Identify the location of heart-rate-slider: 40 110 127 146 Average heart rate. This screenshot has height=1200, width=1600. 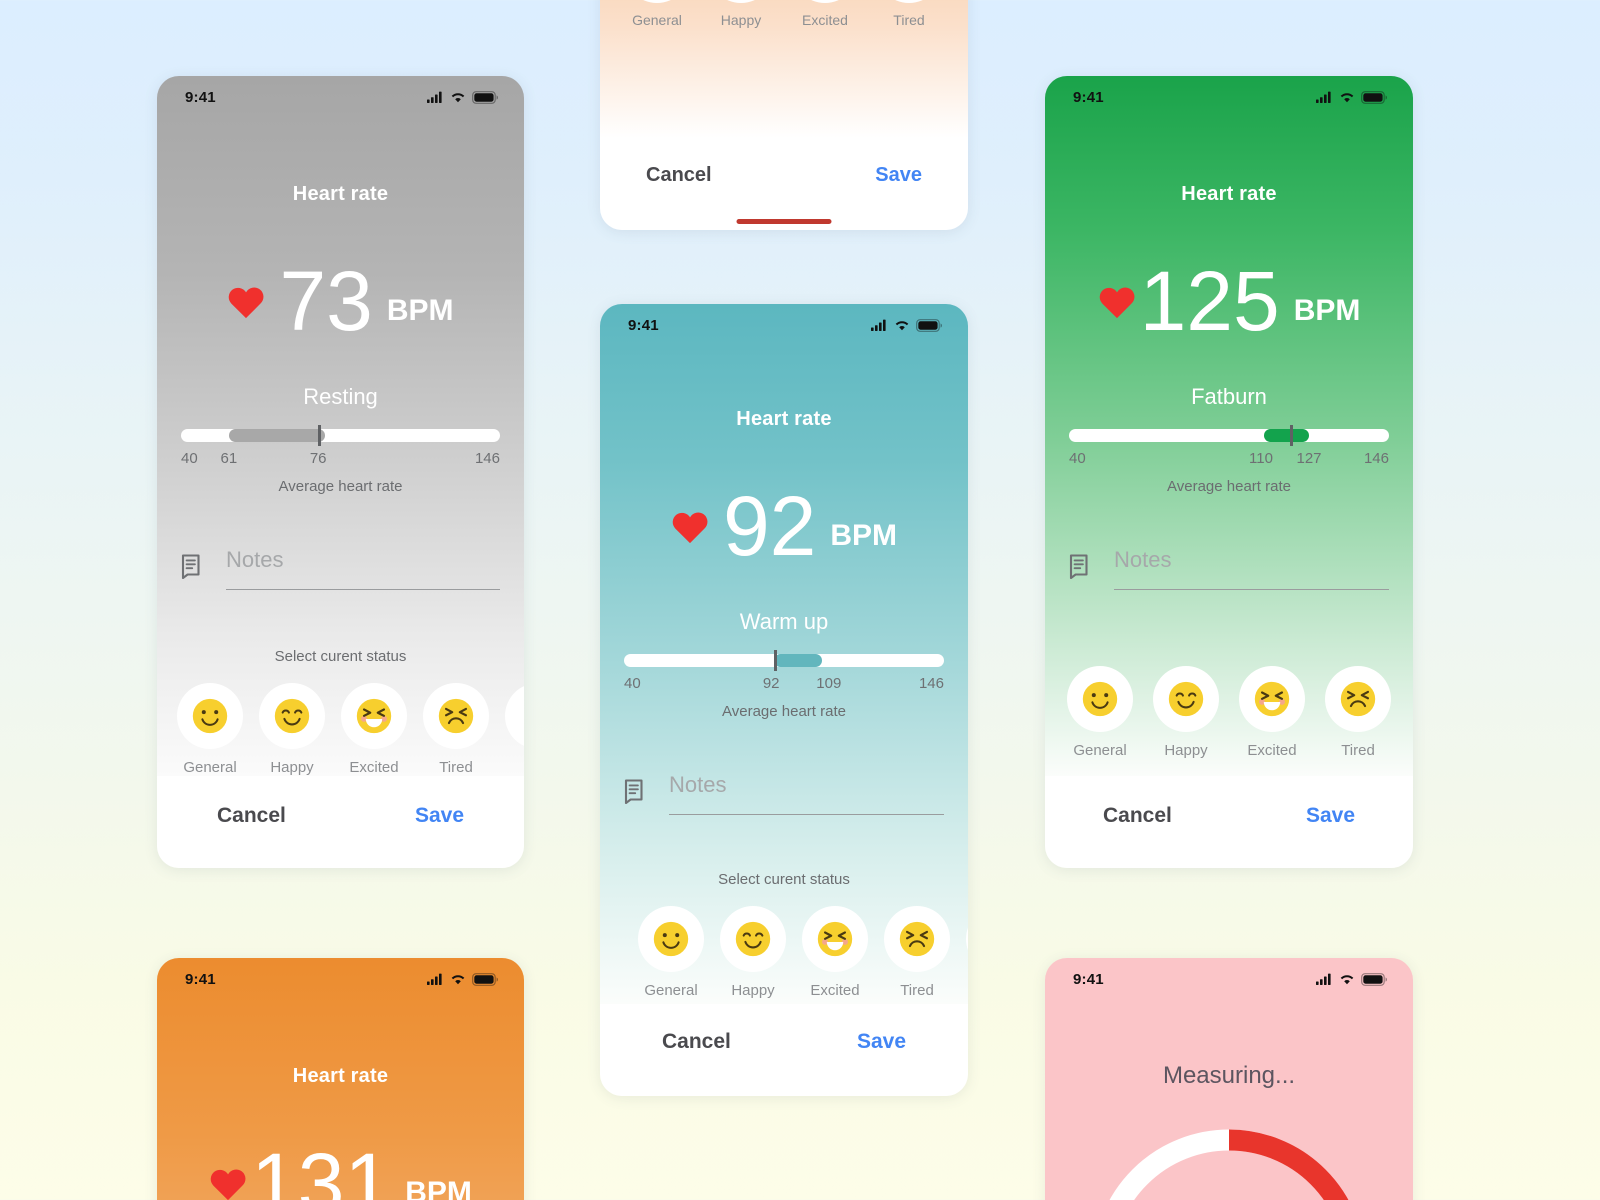
(1229, 459).